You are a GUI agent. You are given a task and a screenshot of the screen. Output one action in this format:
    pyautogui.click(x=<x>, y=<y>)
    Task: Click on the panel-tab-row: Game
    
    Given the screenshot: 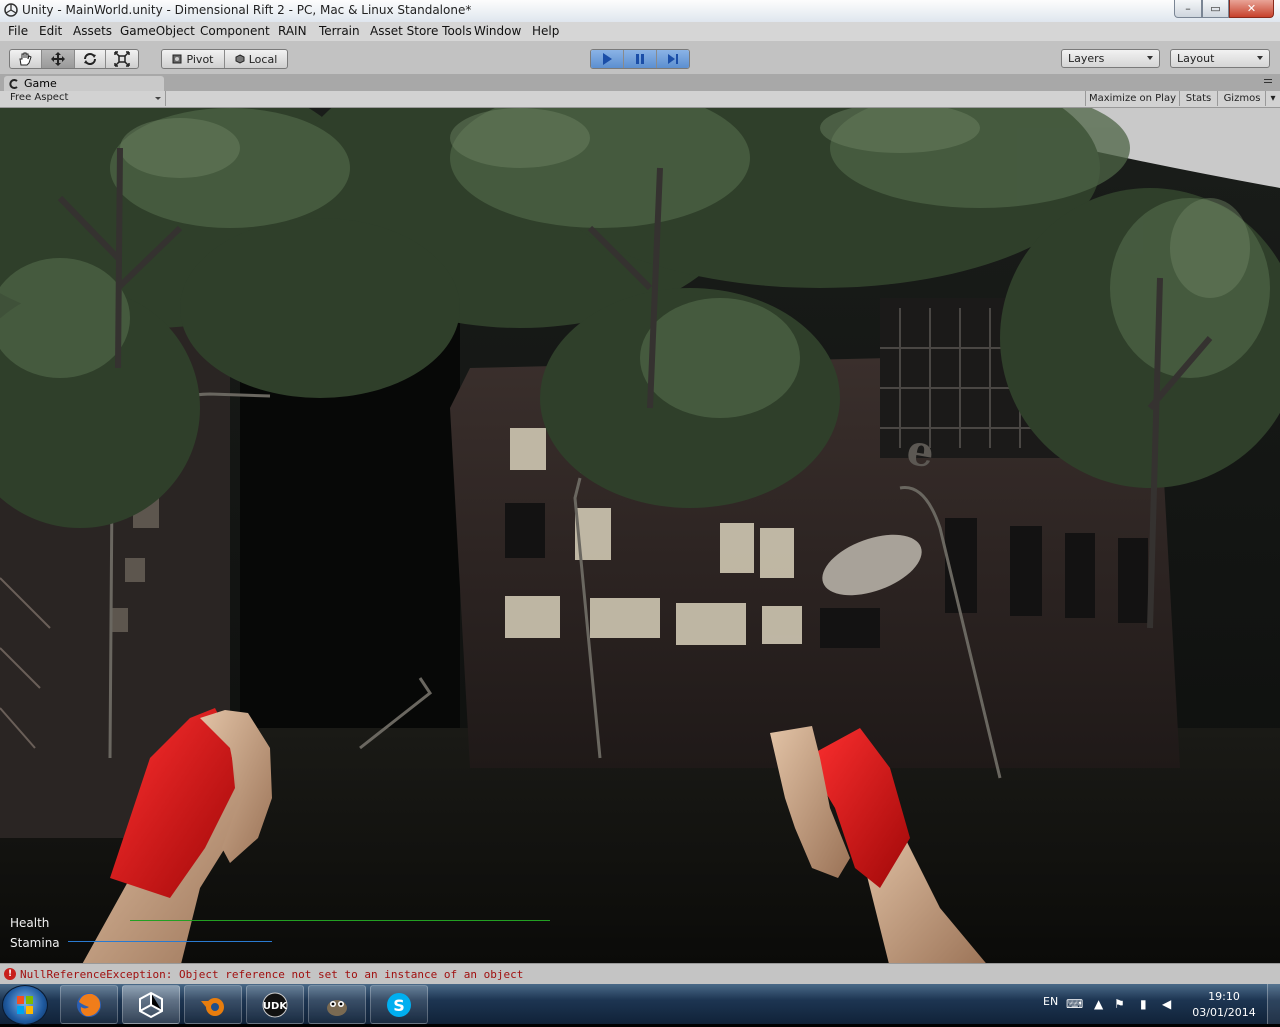 What is the action you would take?
    pyautogui.click(x=640, y=82)
    